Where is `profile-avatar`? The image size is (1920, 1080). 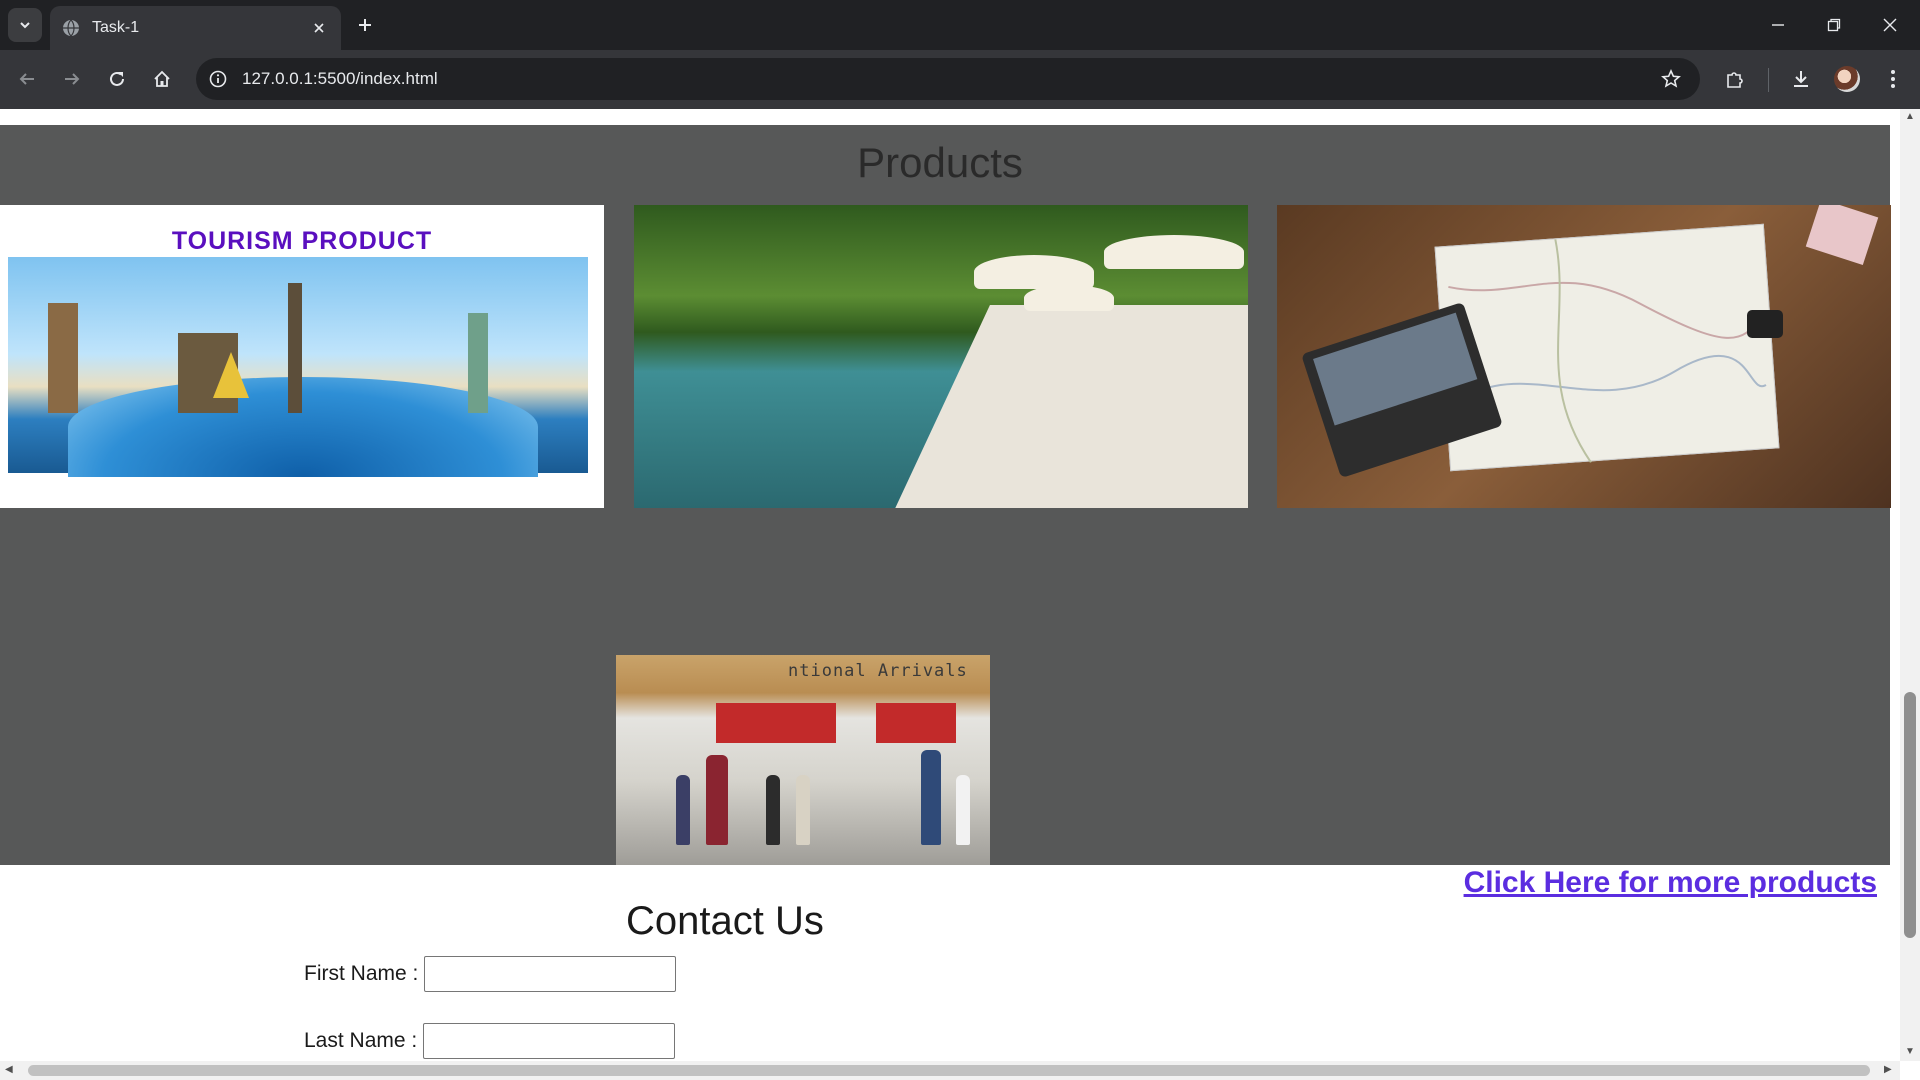 profile-avatar is located at coordinates (1847, 79).